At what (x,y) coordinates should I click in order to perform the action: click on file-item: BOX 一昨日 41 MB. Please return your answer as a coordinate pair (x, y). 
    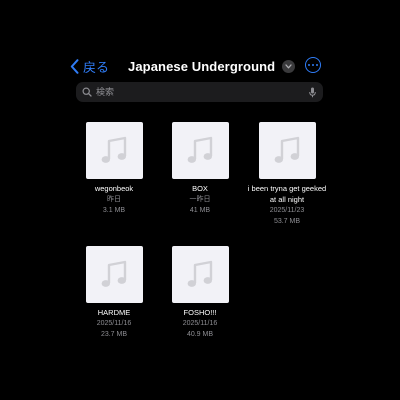
    Looking at the image, I should click on (200, 169).